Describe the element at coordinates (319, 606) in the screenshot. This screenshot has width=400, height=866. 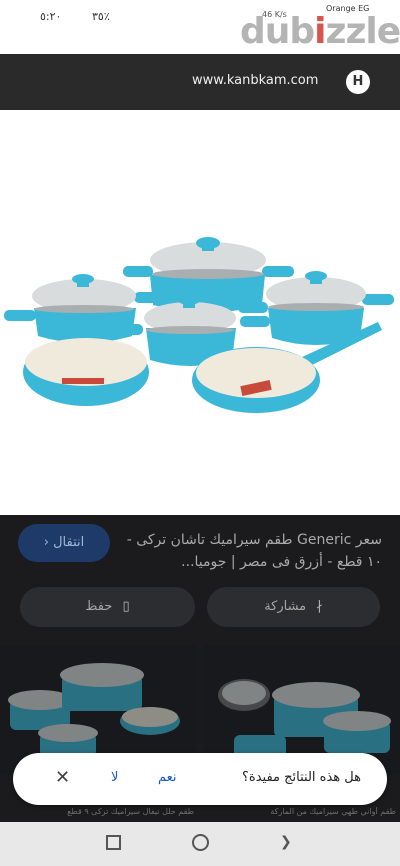
I see `share-icon: ⫮` at that location.